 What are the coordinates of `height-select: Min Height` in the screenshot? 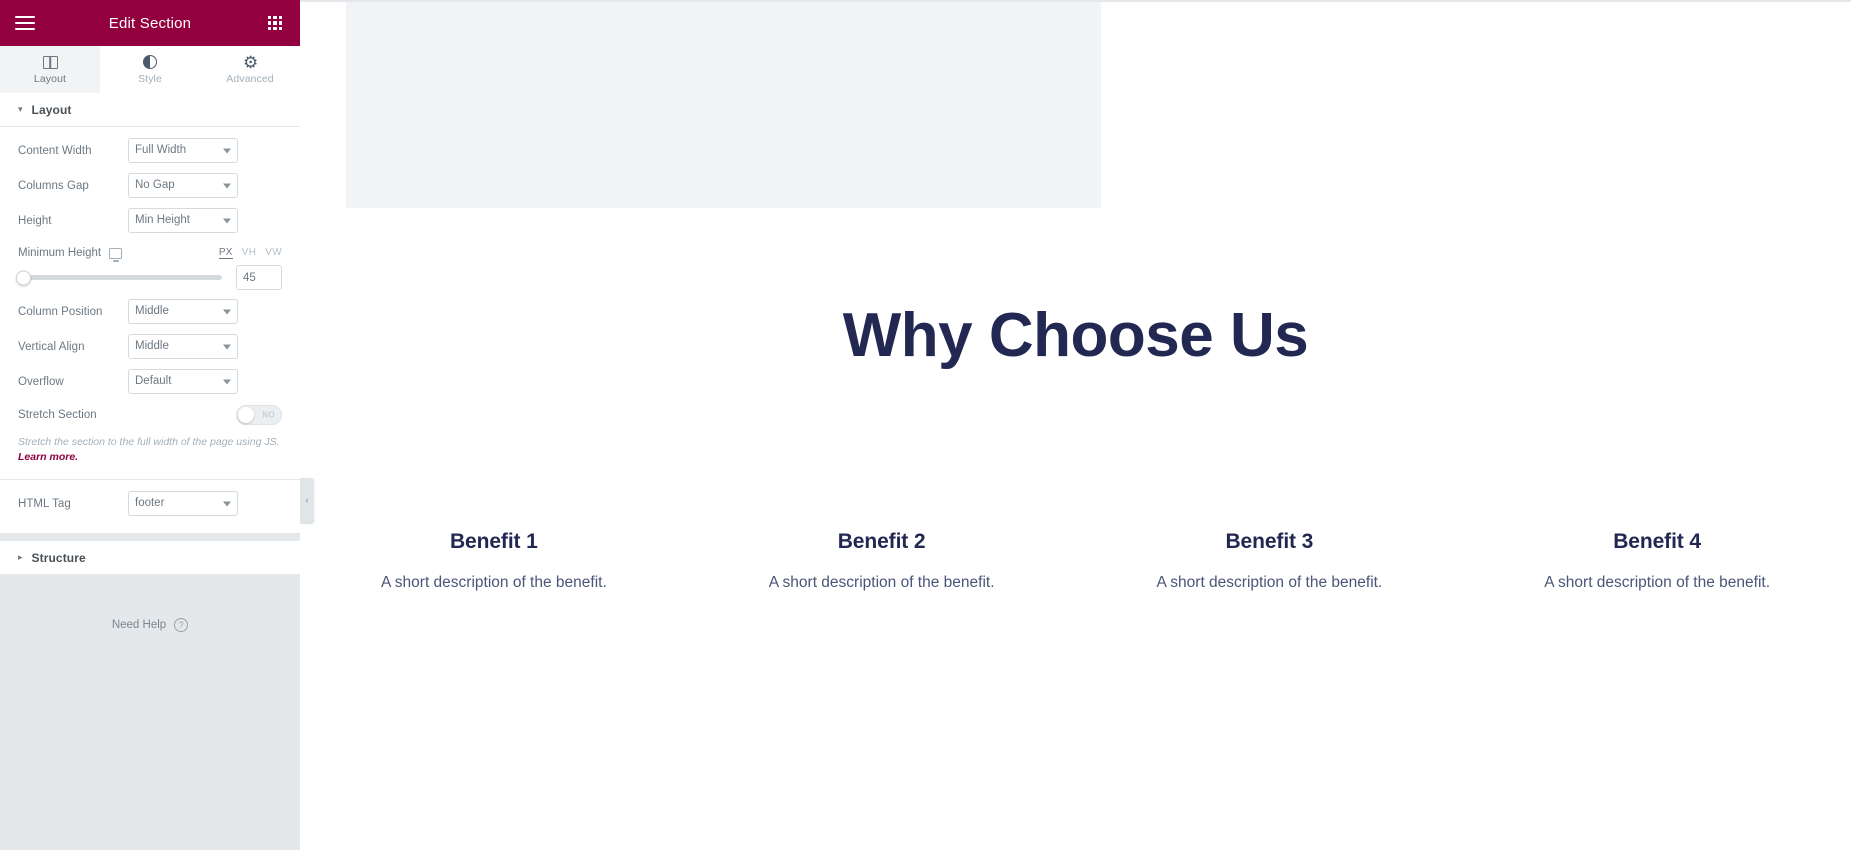 It's located at (183, 220).